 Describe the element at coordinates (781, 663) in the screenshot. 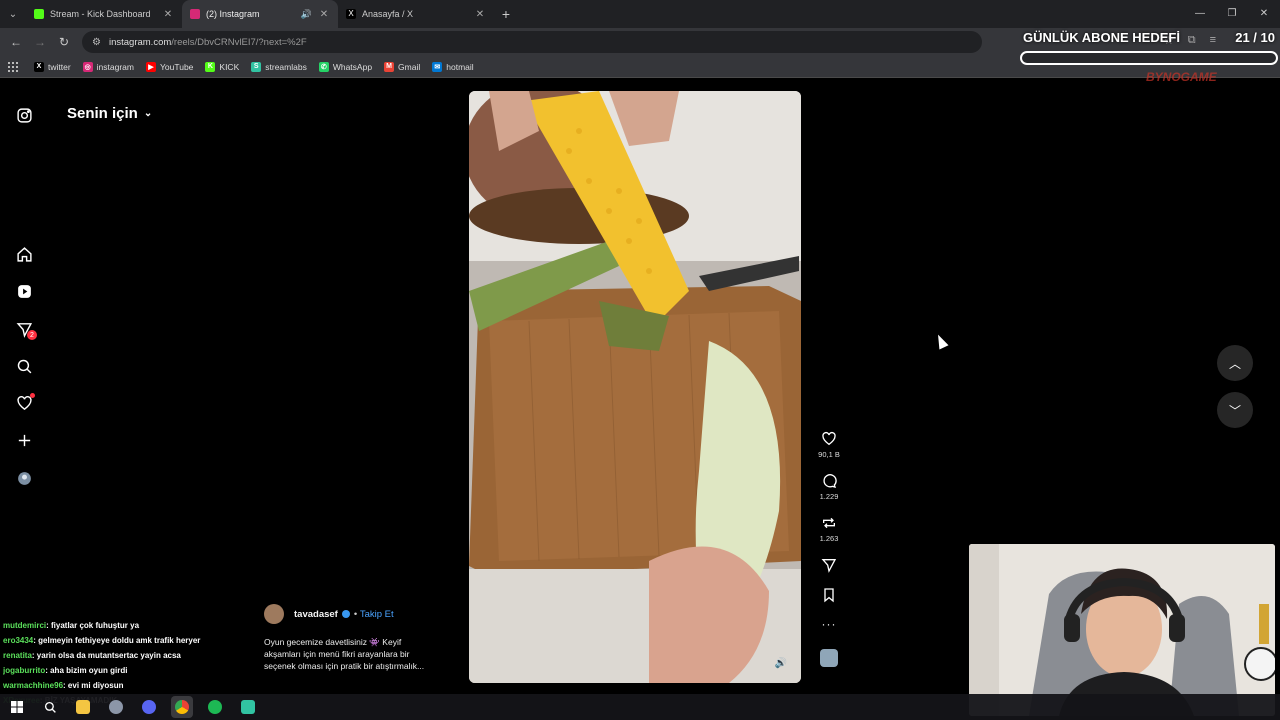

I see `volume-icon: 🔊` at that location.